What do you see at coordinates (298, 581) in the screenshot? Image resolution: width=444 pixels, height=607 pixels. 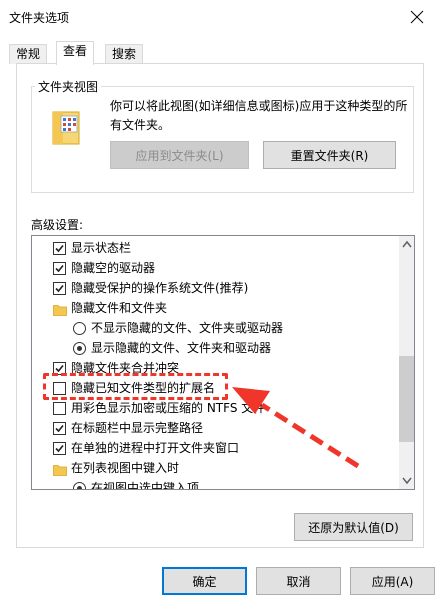 I see `cancel-button: 取消` at bounding box center [298, 581].